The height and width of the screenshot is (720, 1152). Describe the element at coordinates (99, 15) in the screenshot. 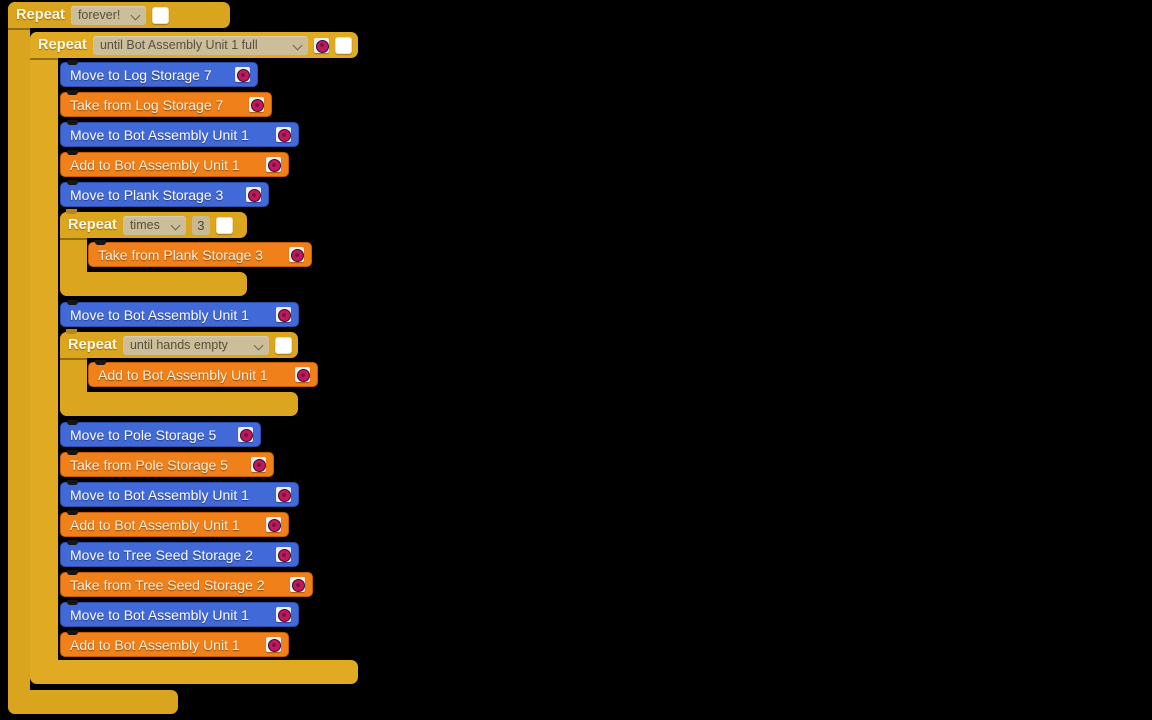

I see `repeat-condition-label: forever!` at that location.